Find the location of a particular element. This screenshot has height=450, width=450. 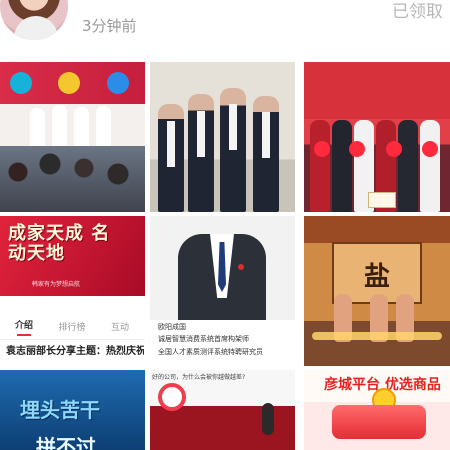

blue-slogan-line-2: 拼不过 is located at coordinates (66, 442).